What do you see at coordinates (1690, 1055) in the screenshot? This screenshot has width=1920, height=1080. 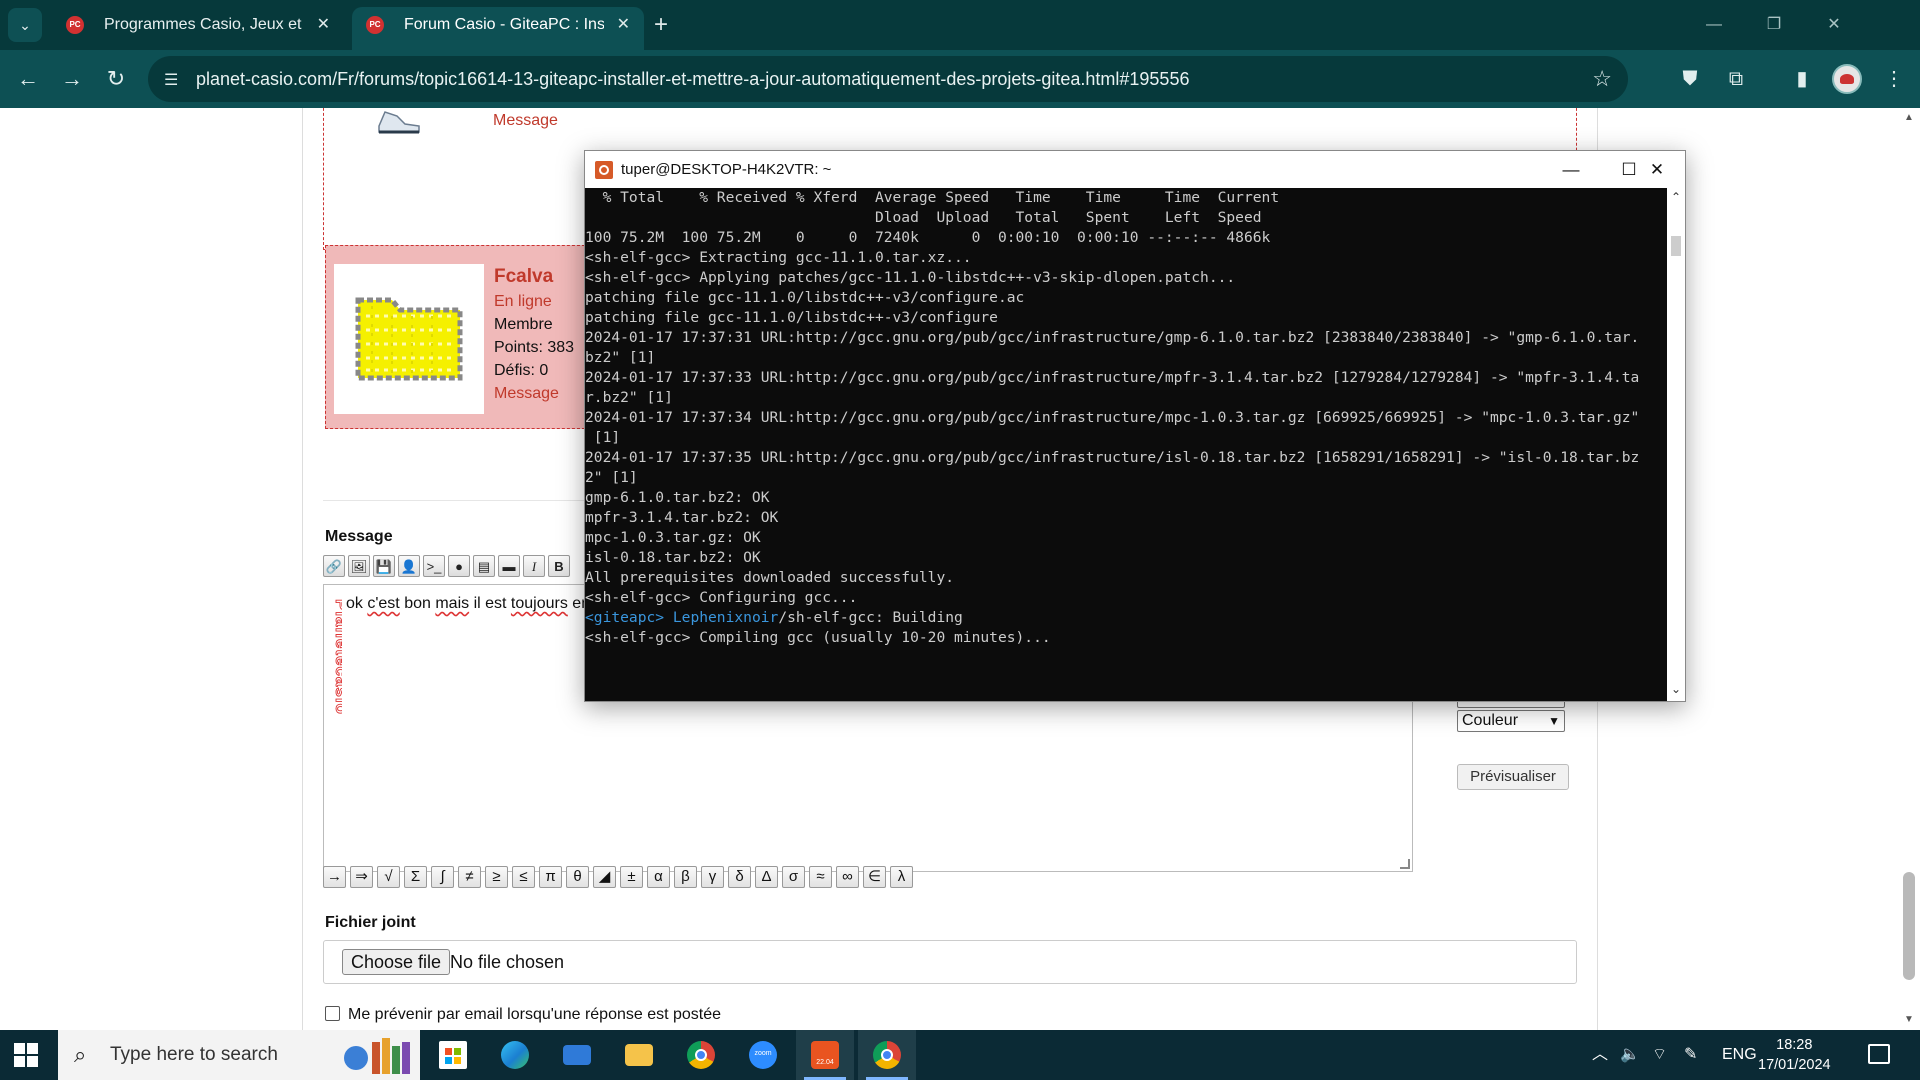 I see `pen-icon: ✎` at bounding box center [1690, 1055].